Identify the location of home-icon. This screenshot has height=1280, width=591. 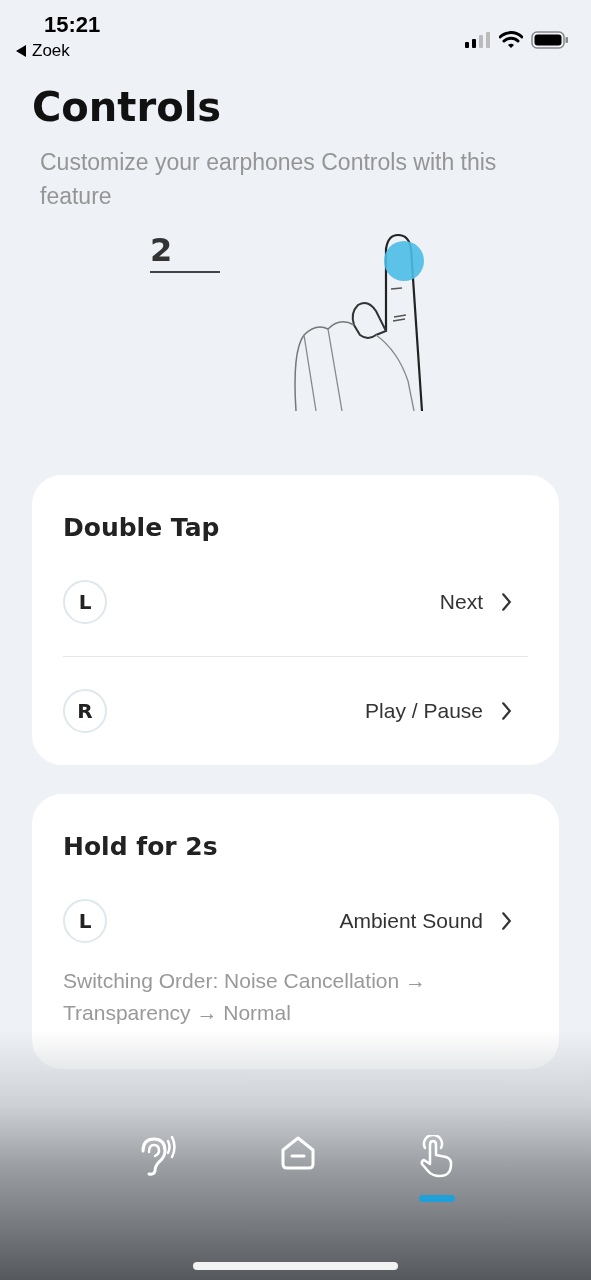
(297, 1153).